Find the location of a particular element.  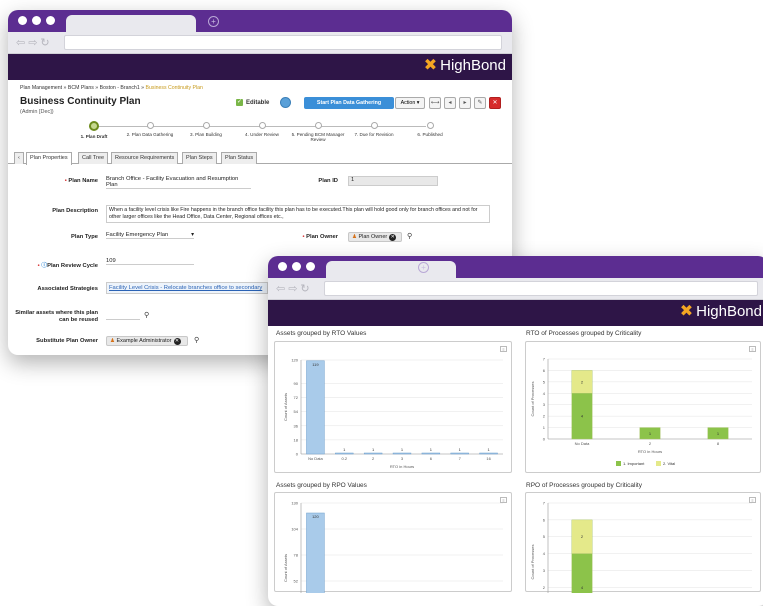

x-tick-label: 6 is located at coordinates (431, 458).